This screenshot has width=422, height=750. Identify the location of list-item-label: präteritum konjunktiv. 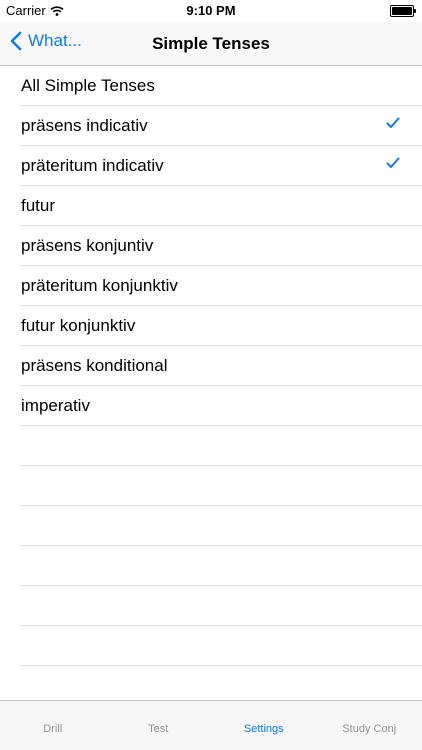
(99, 285).